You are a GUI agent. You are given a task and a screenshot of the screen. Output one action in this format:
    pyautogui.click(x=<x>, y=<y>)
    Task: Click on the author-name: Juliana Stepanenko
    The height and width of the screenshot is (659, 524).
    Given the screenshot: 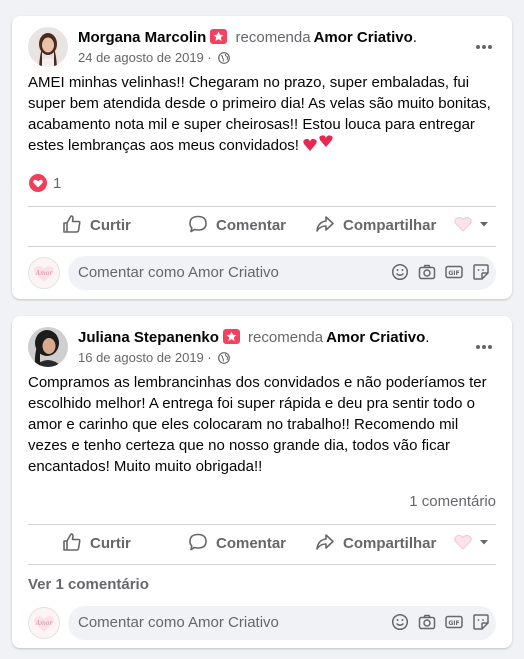 What is the action you would take?
    pyautogui.click(x=148, y=337)
    